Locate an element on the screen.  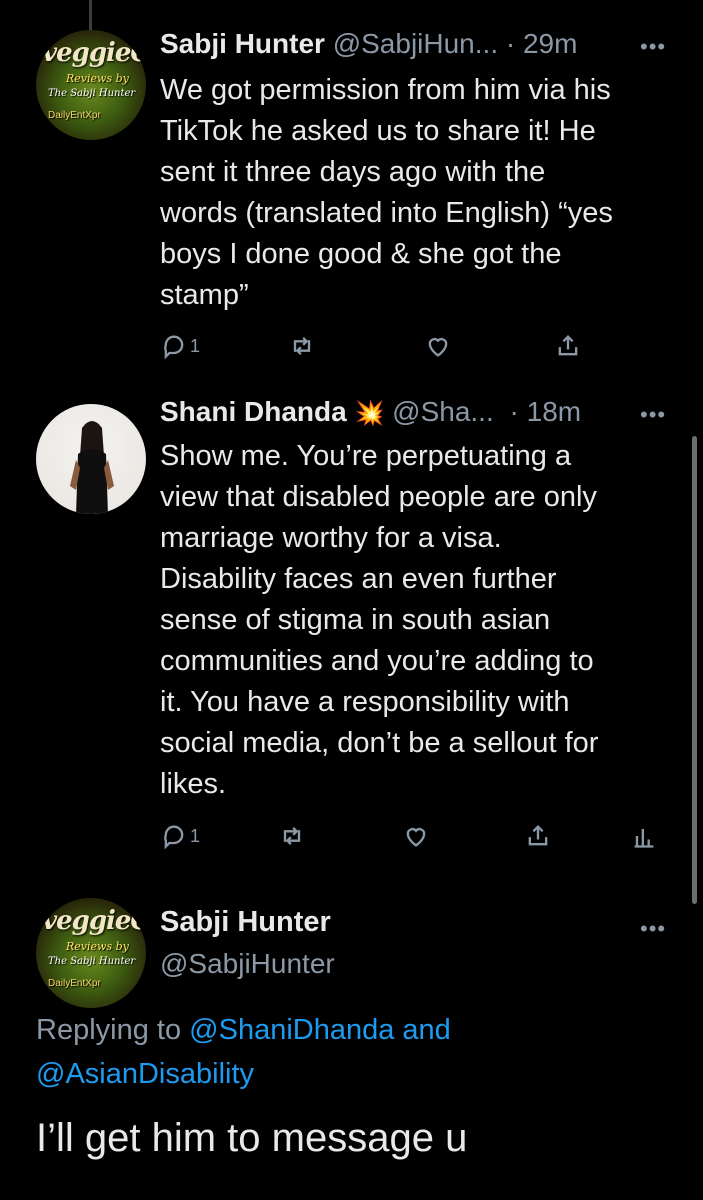
tweet-header: Sabji Hunter @SabjiHun... · 29m is located at coordinates (368, 44).